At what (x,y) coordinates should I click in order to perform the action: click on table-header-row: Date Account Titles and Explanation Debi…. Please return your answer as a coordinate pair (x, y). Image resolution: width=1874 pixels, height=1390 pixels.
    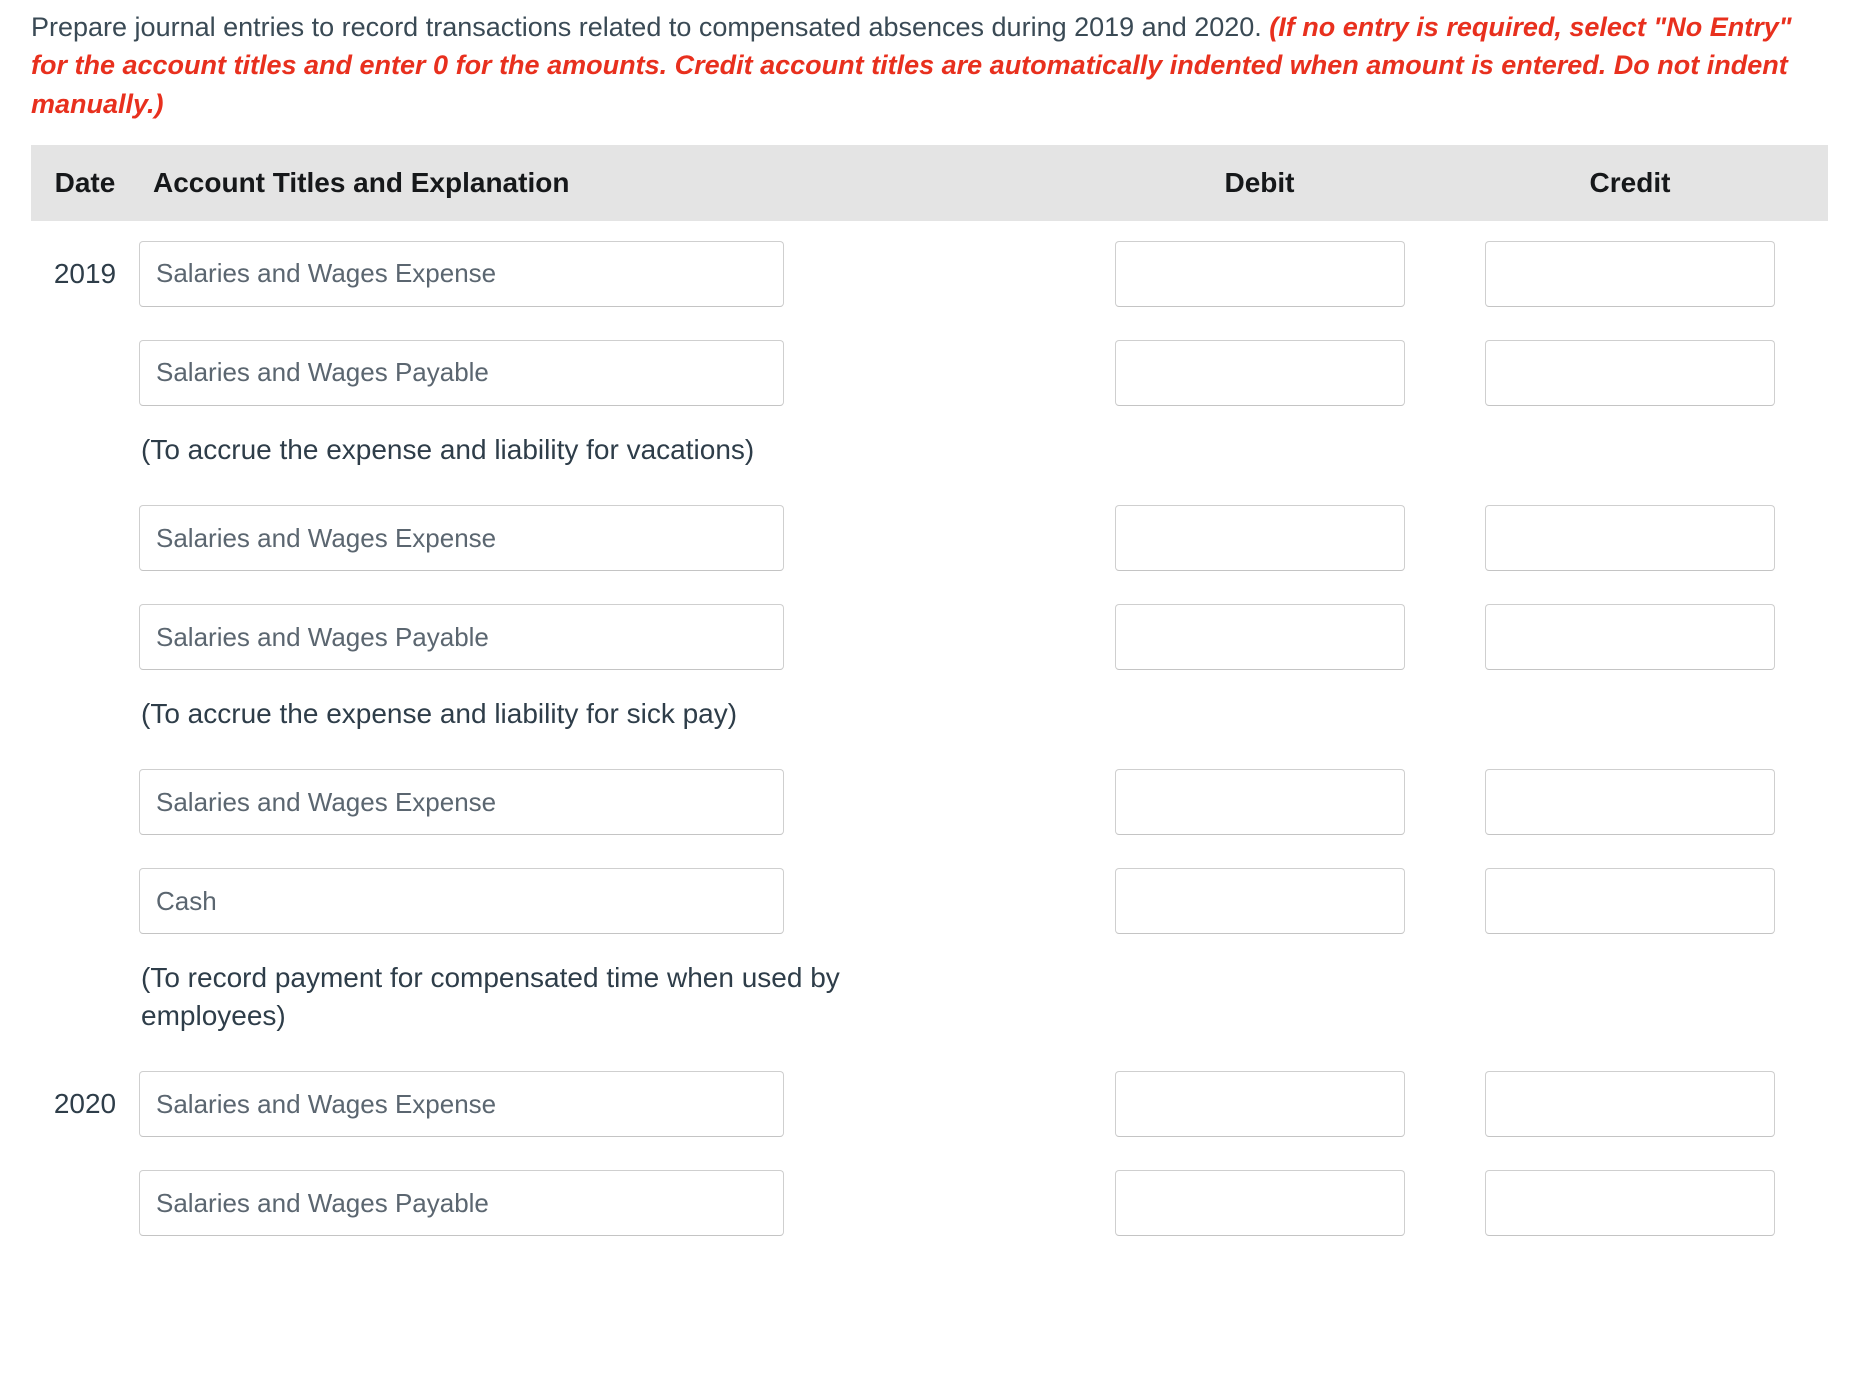
    Looking at the image, I should click on (929, 182).